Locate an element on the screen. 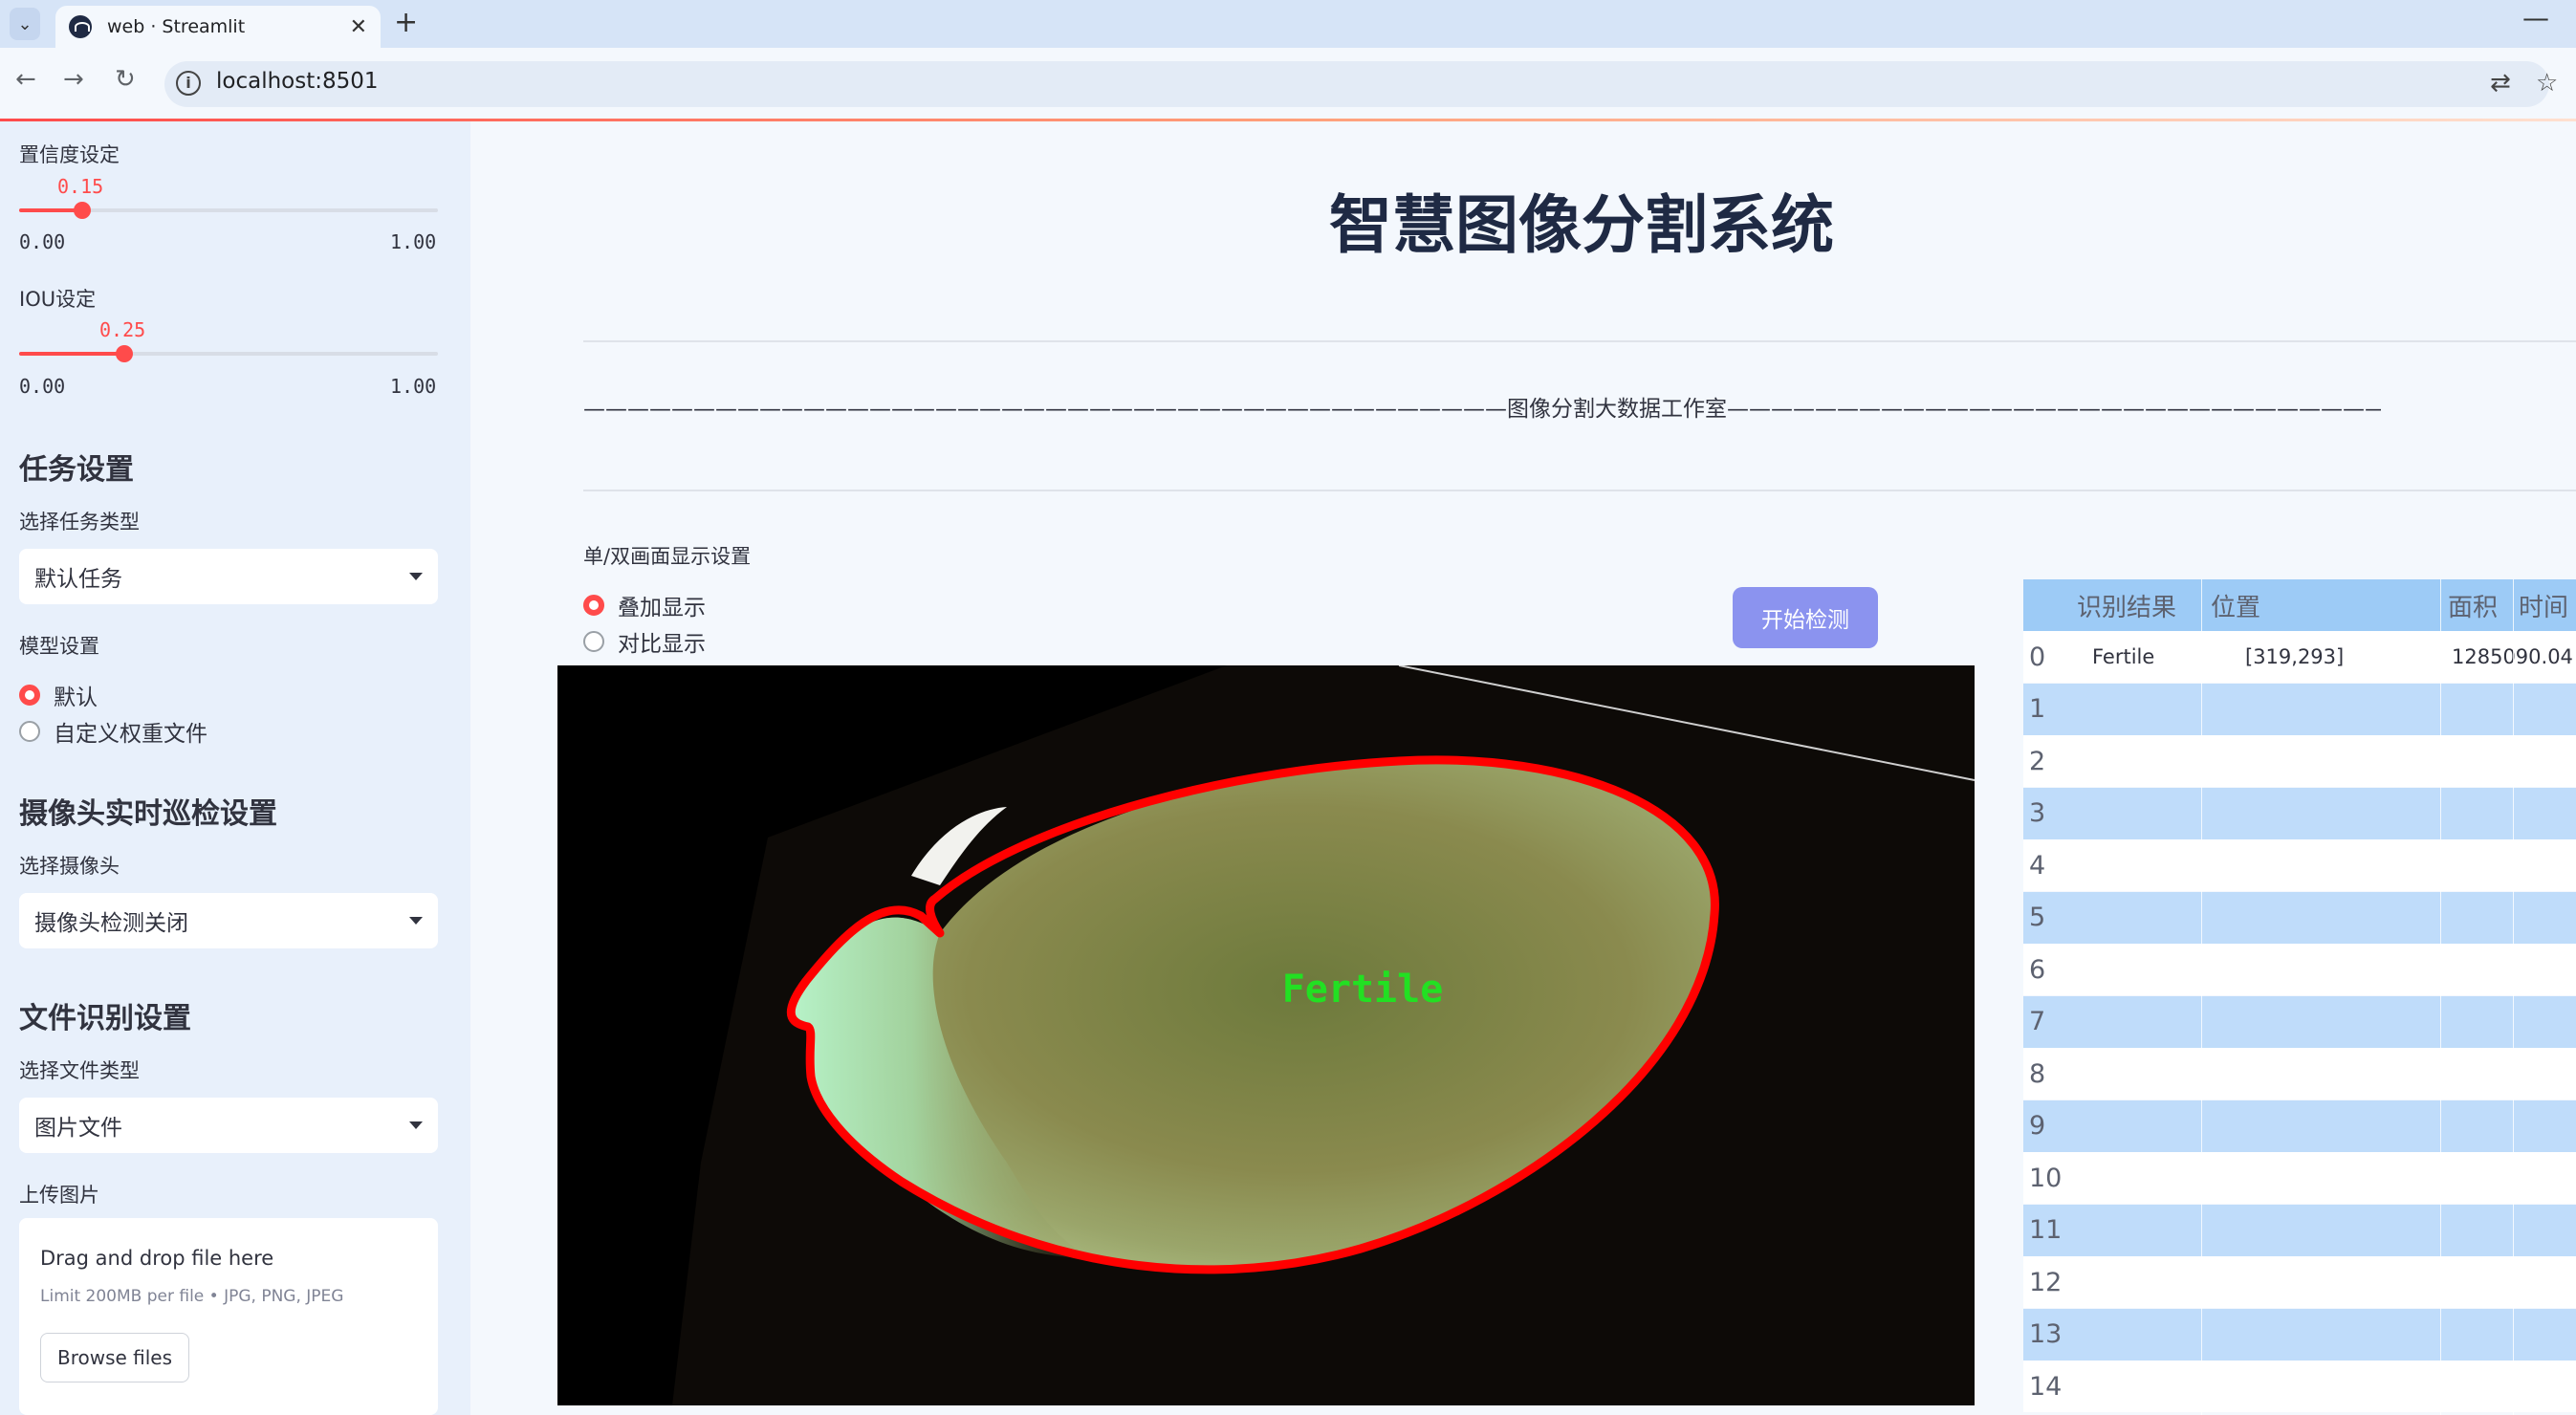 The image size is (2576, 1415). tab-close-icon: ✕ is located at coordinates (358, 27).